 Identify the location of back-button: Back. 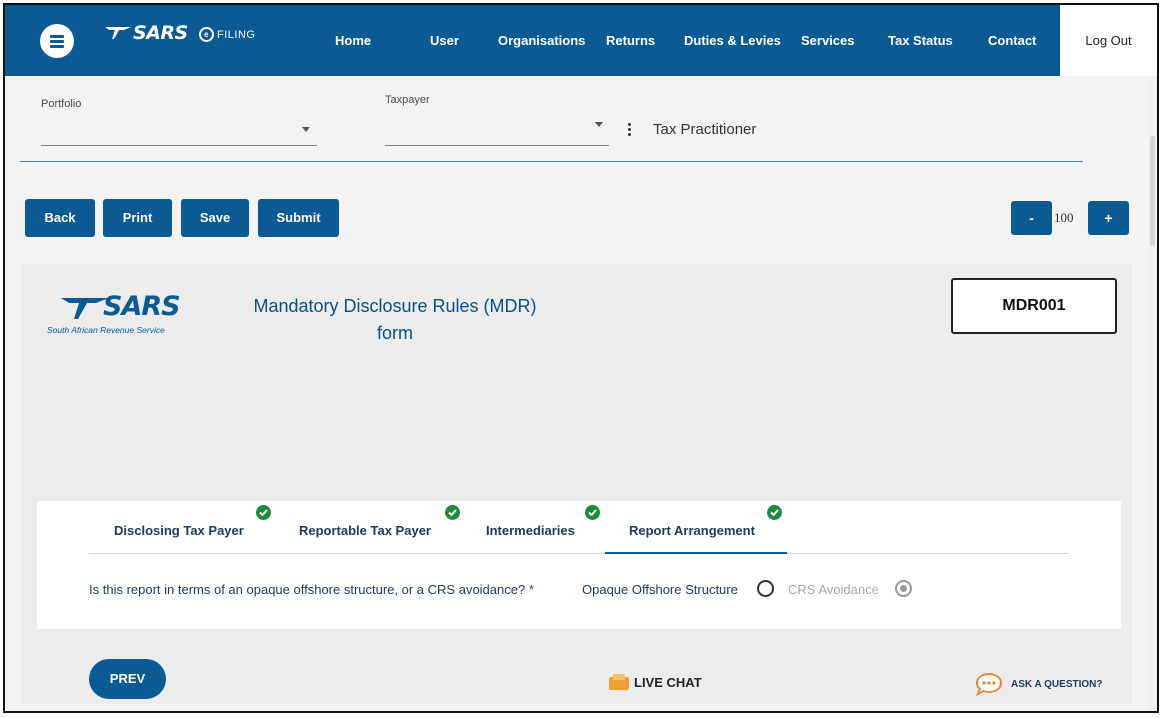
(60, 218).